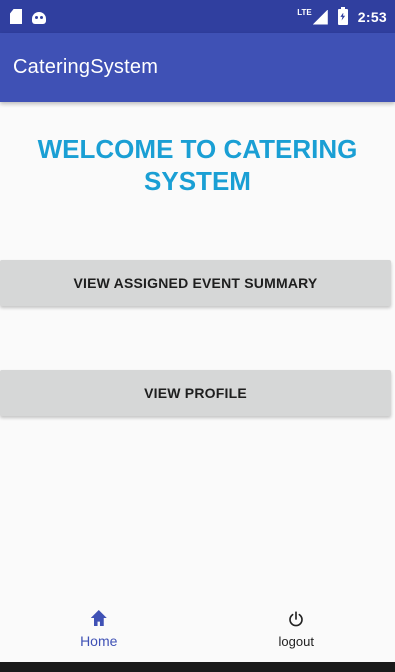 The height and width of the screenshot is (672, 395). I want to click on welcome-line-1: WELCOME TO CATERING, so click(197, 149).